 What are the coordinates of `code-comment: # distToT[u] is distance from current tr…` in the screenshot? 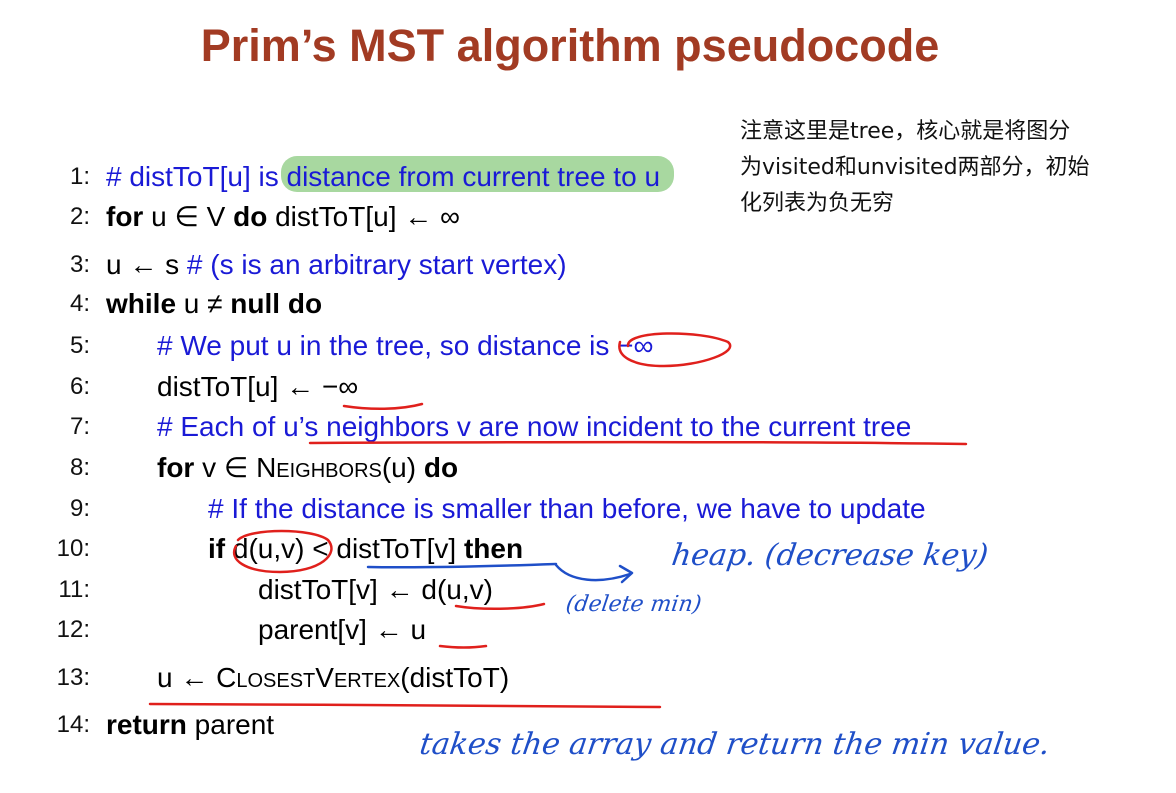 It's located at (383, 176).